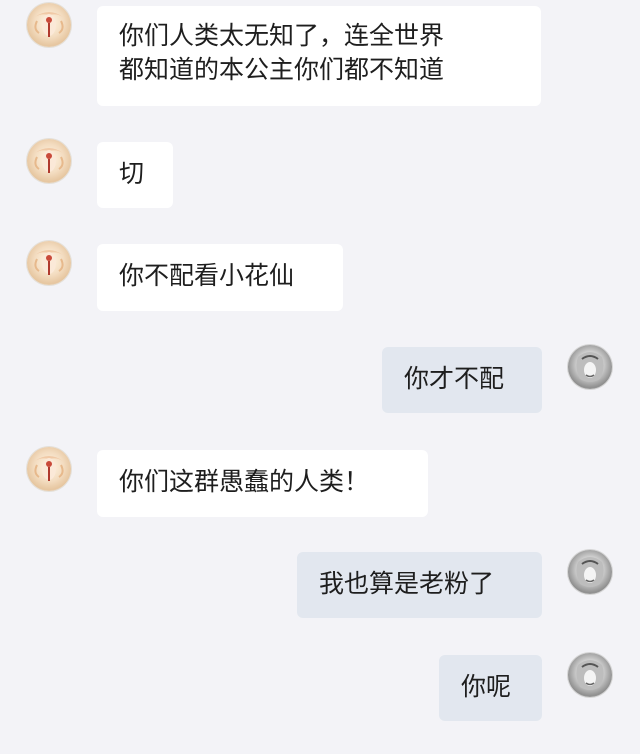 The image size is (640, 754). What do you see at coordinates (244, 481) in the screenshot?
I see `message-text: 你们这群愚蠢的人类！` at bounding box center [244, 481].